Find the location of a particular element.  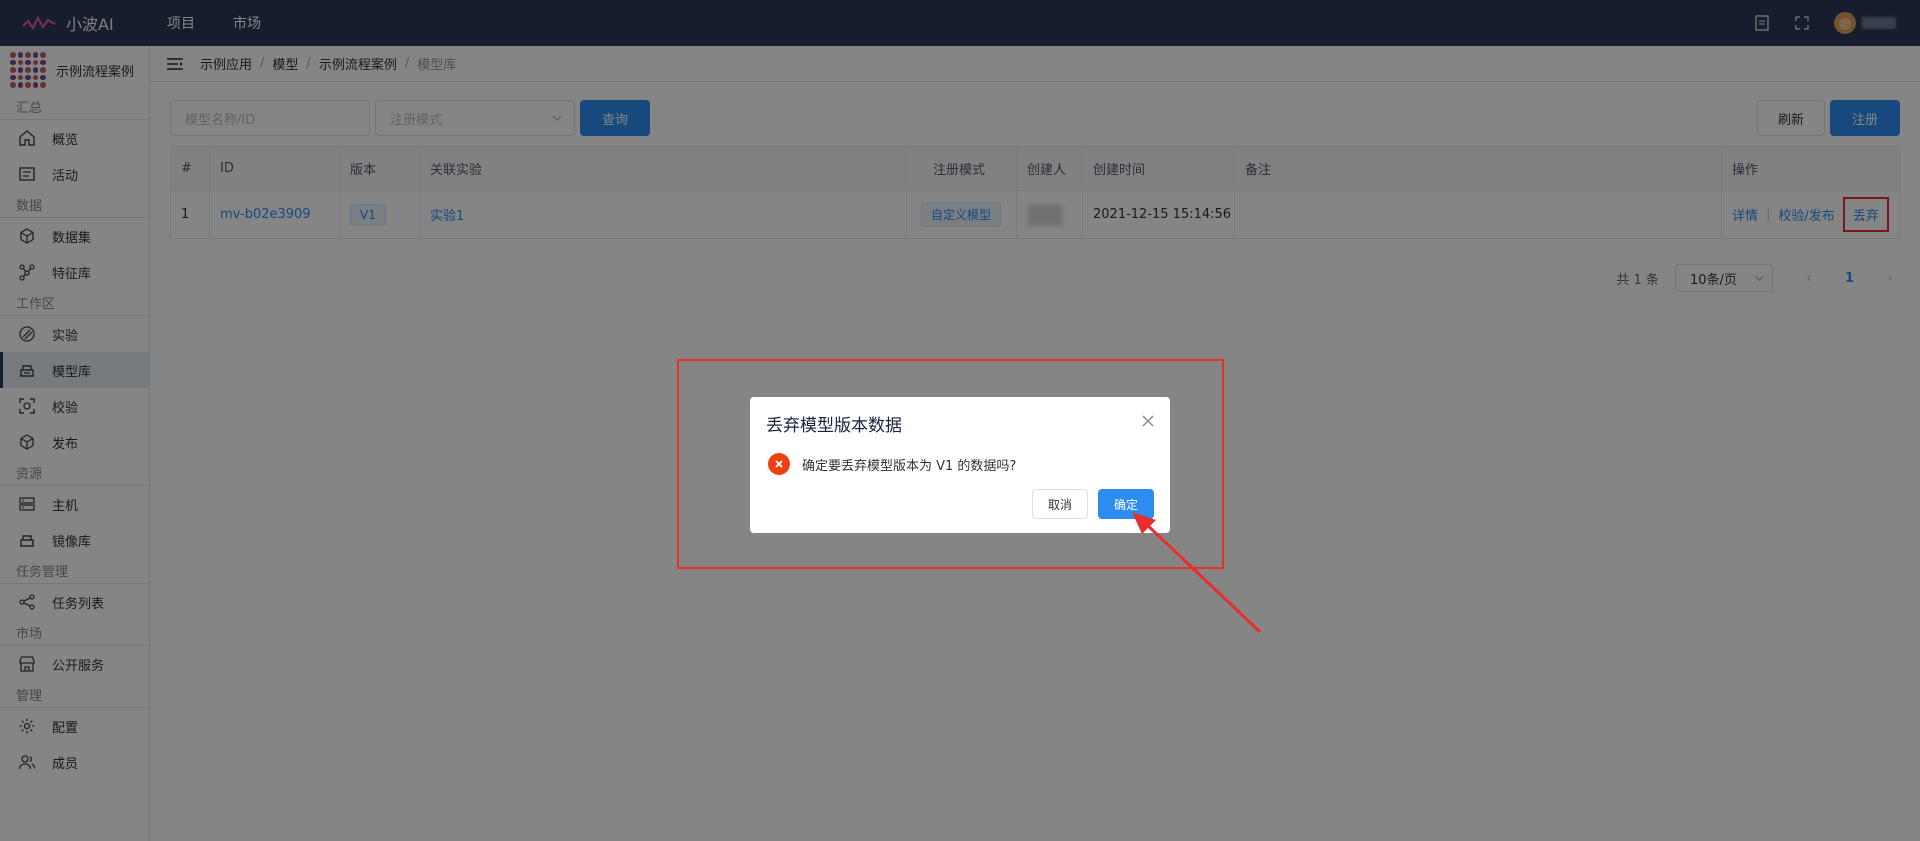

dialog-title: 丢弃模型版本数据 is located at coordinates (834, 426).